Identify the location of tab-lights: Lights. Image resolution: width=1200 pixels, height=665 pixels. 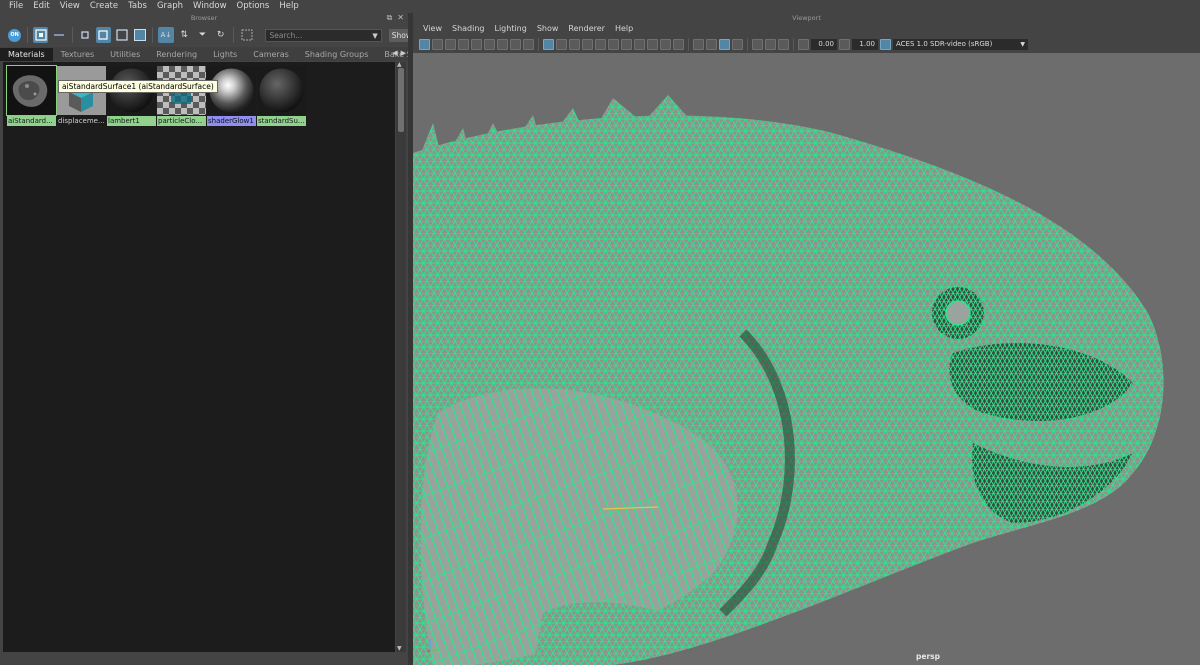
(225, 54).